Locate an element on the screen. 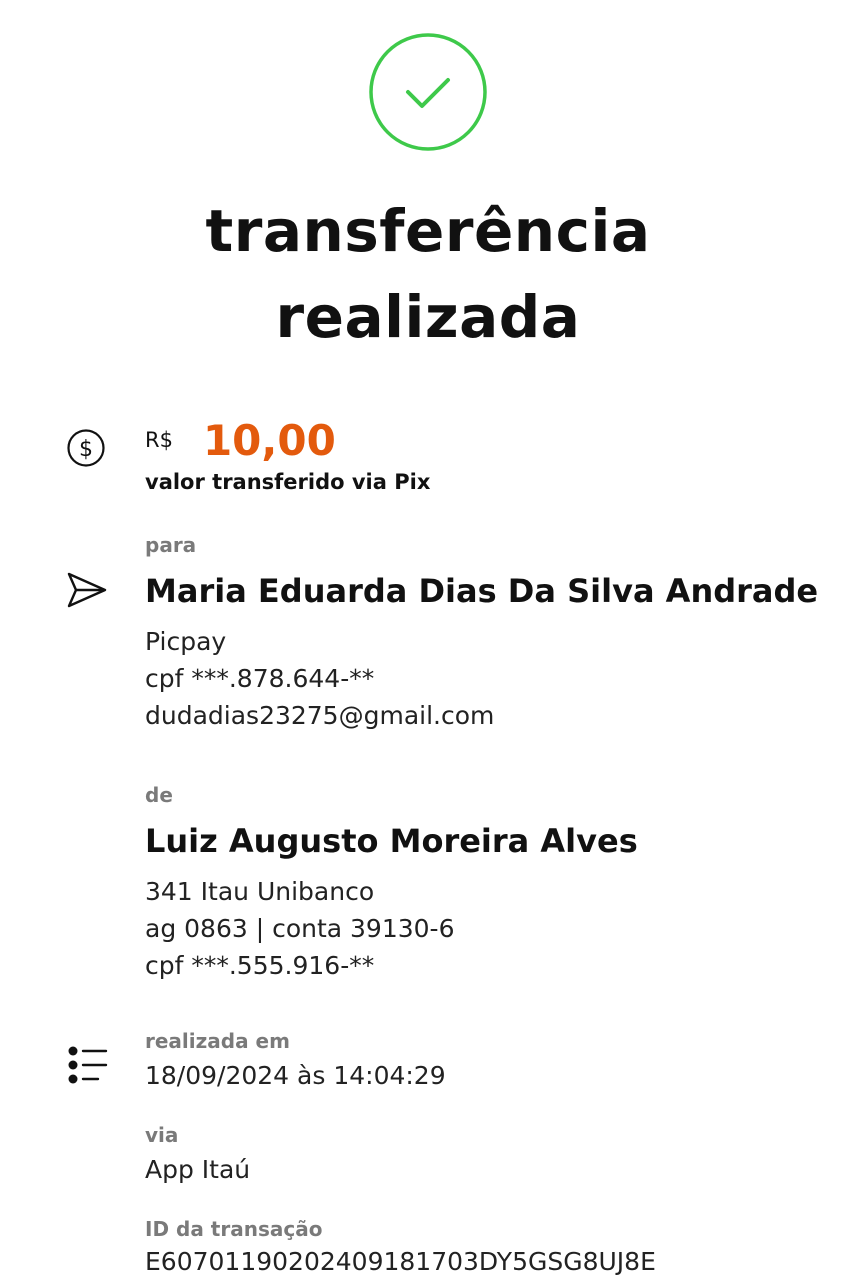 This screenshot has height=1280, width=856. via-value: App Itaú is located at coordinates (198, 1169).